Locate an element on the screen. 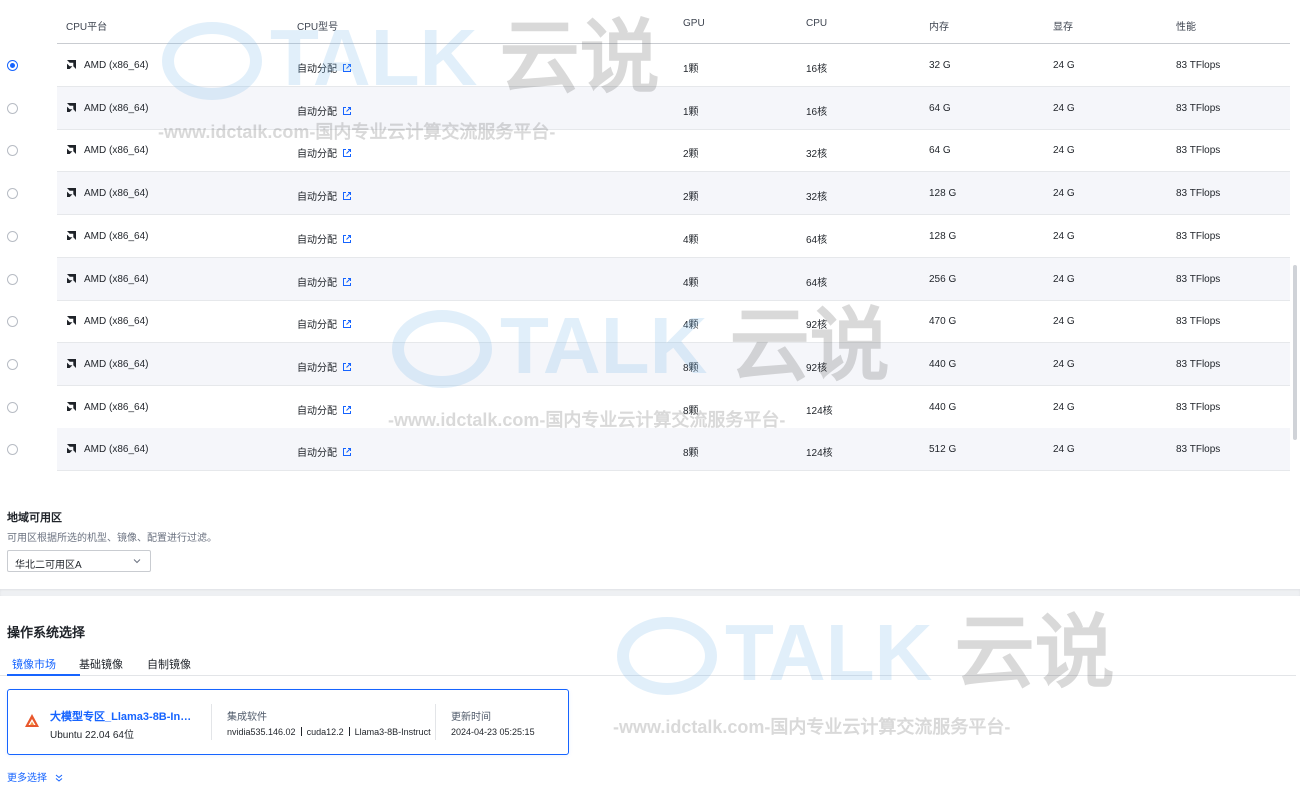 The width and height of the screenshot is (1300, 790). table-row: AMD (x86_64) 自动分配 8颗 124核 440 G 24 G 83 TFlops is located at coordinates (645, 407).